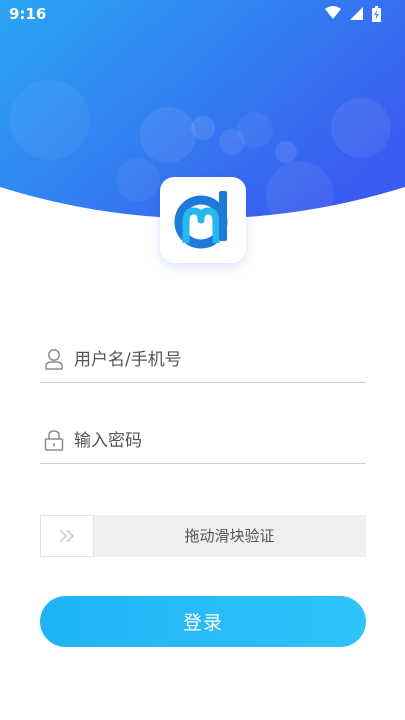 The height and width of the screenshot is (720, 405). I want to click on app-logo-icon, so click(201, 220).